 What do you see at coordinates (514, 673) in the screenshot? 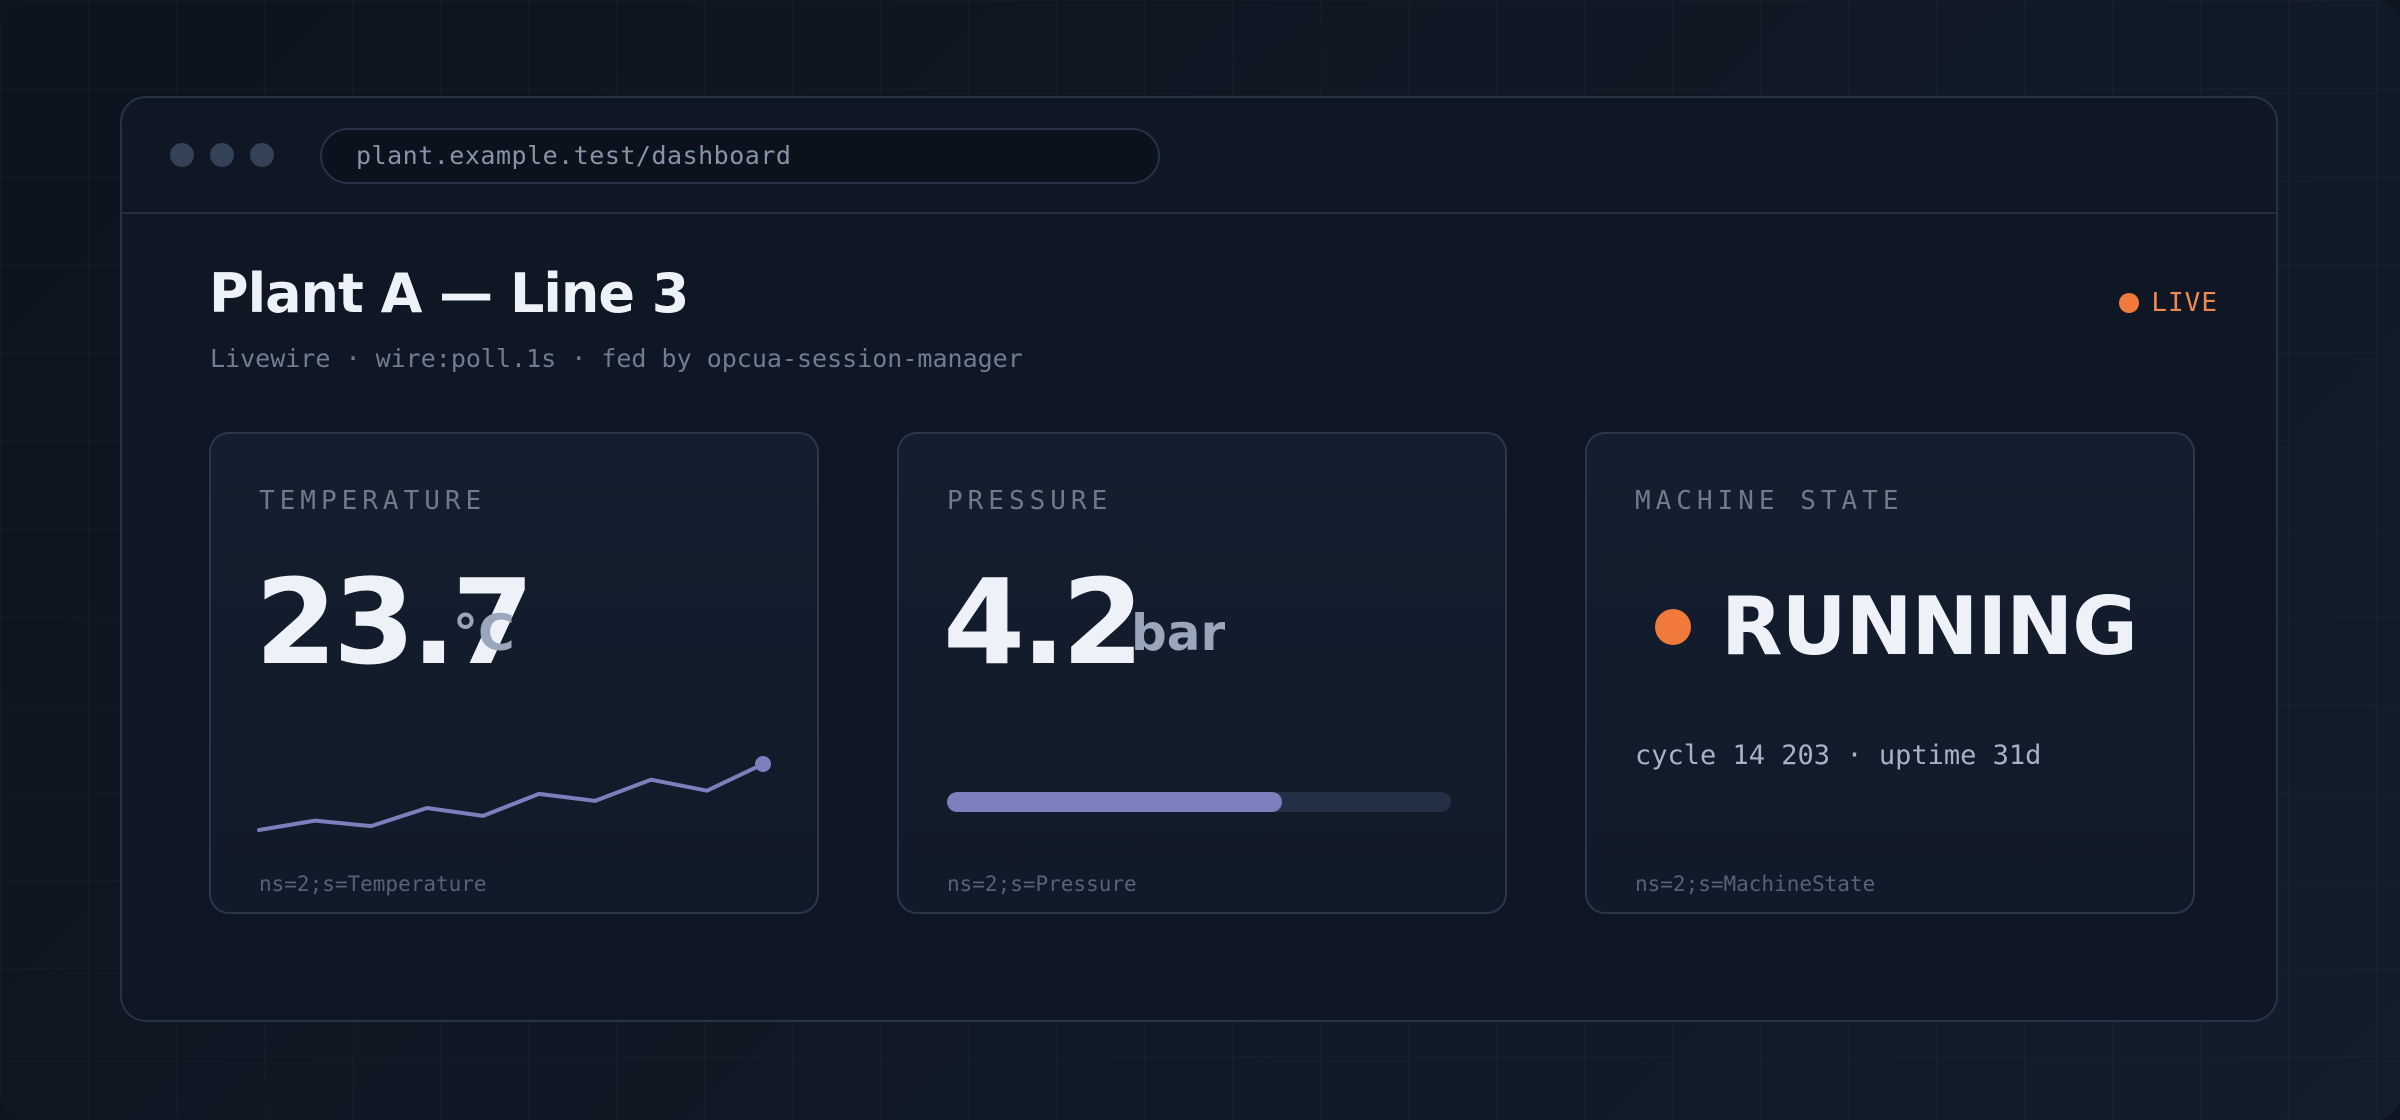
I see `temperature-card: TEMPERATURE 23.7 °C ns=2;s=Temperature` at bounding box center [514, 673].